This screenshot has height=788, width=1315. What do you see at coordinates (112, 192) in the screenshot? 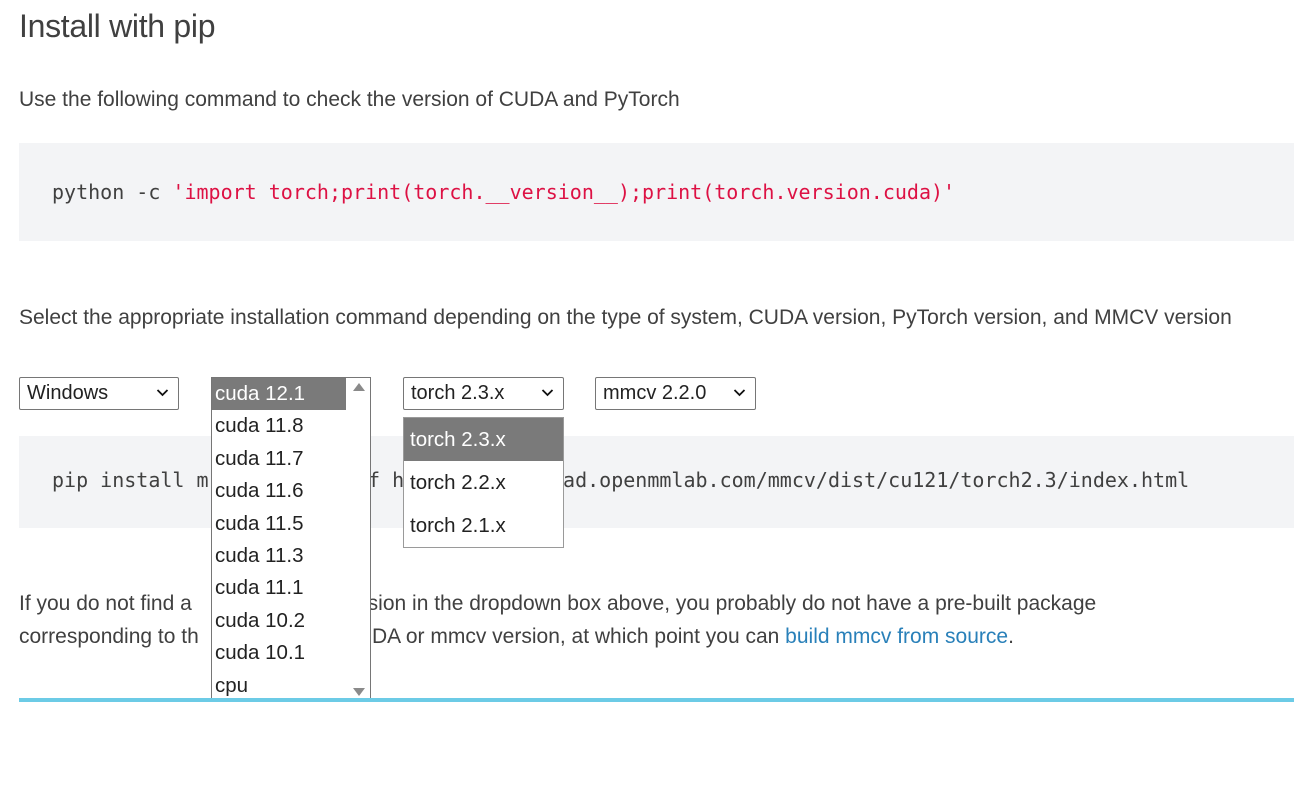
I see `code-command: python -c` at bounding box center [112, 192].